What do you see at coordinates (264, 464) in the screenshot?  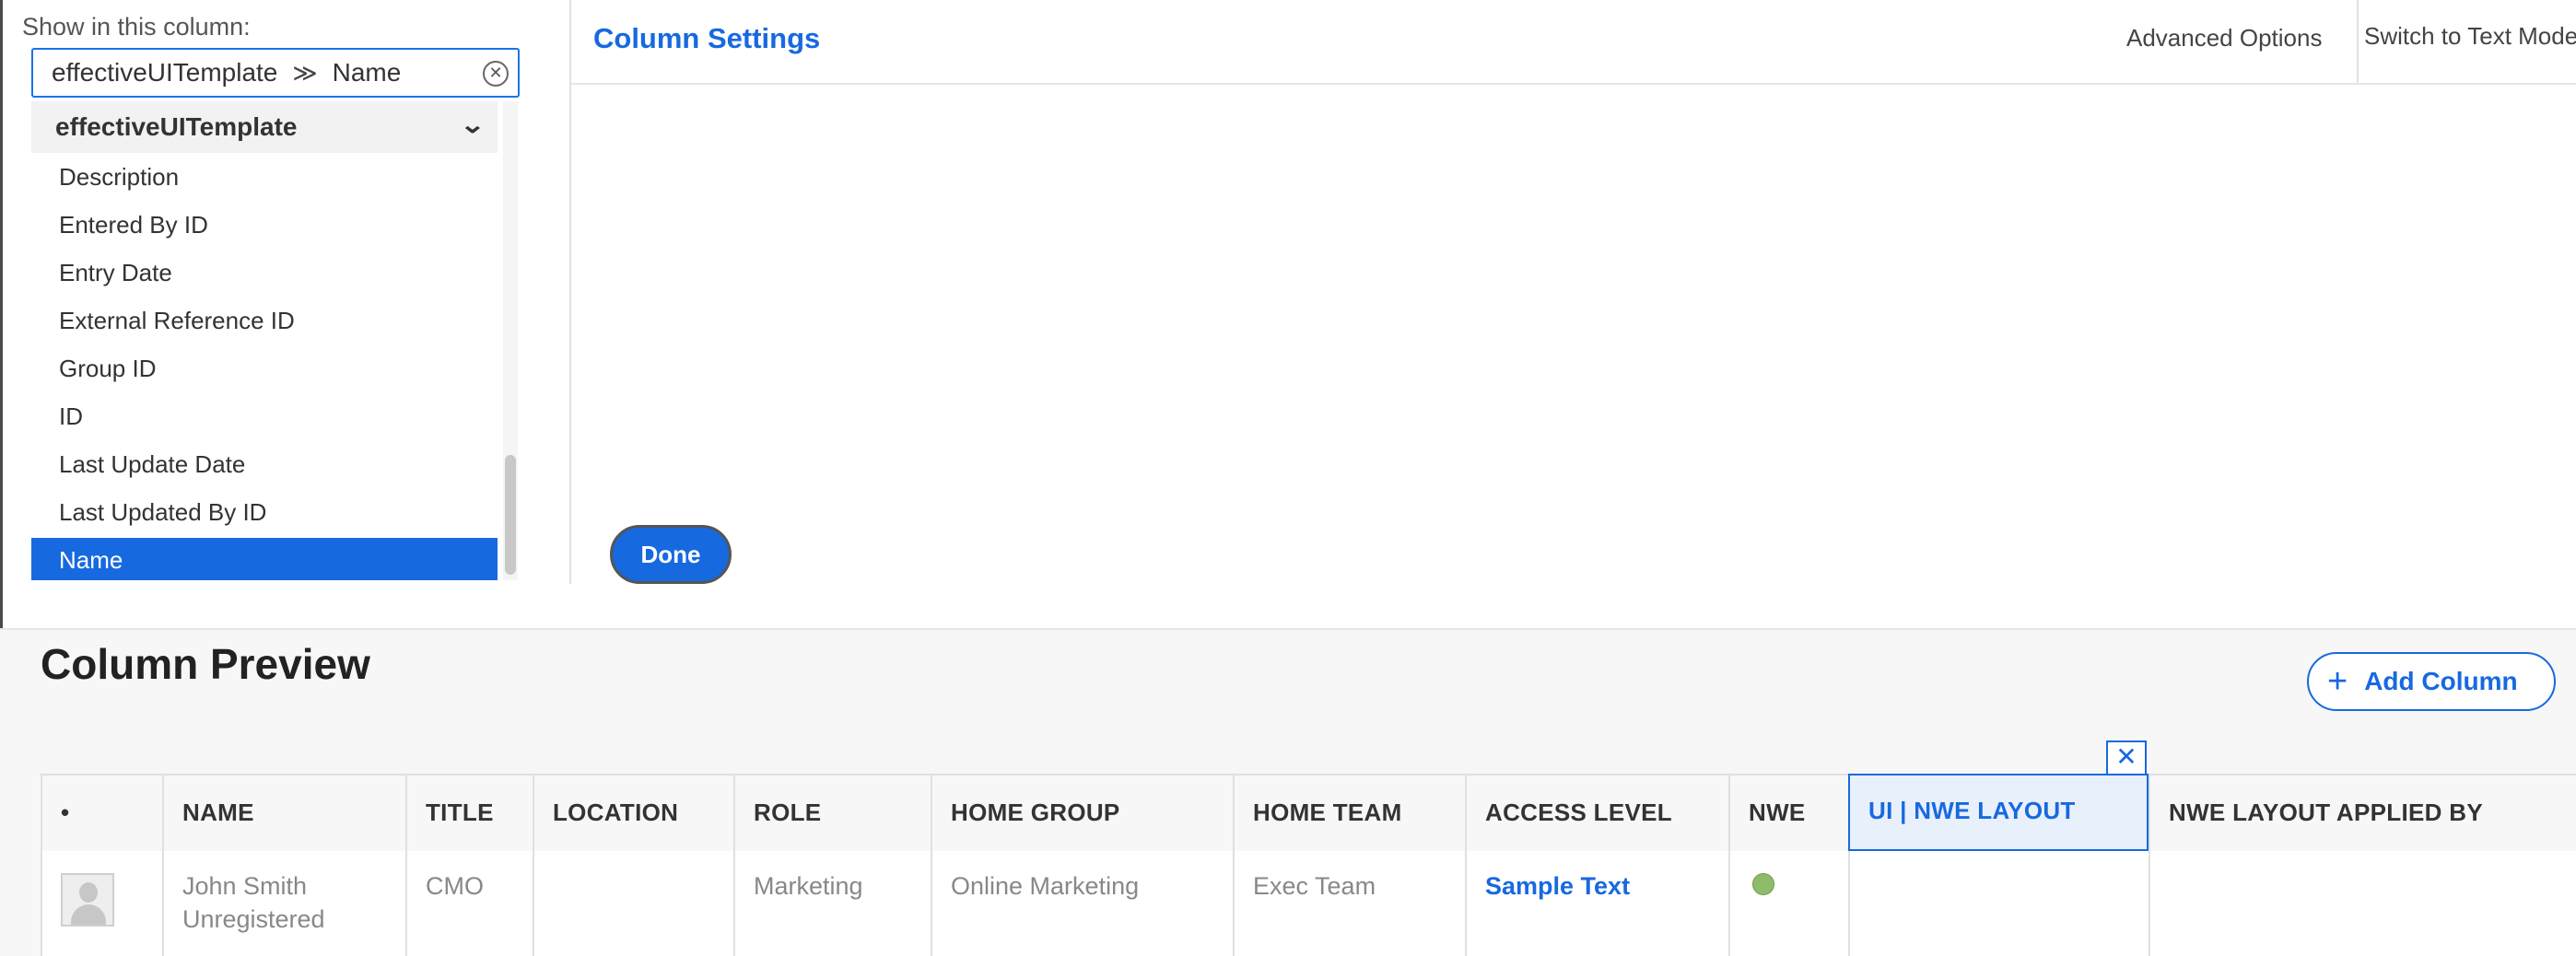 I see `field-item-last-update-date: Last Update Date` at bounding box center [264, 464].